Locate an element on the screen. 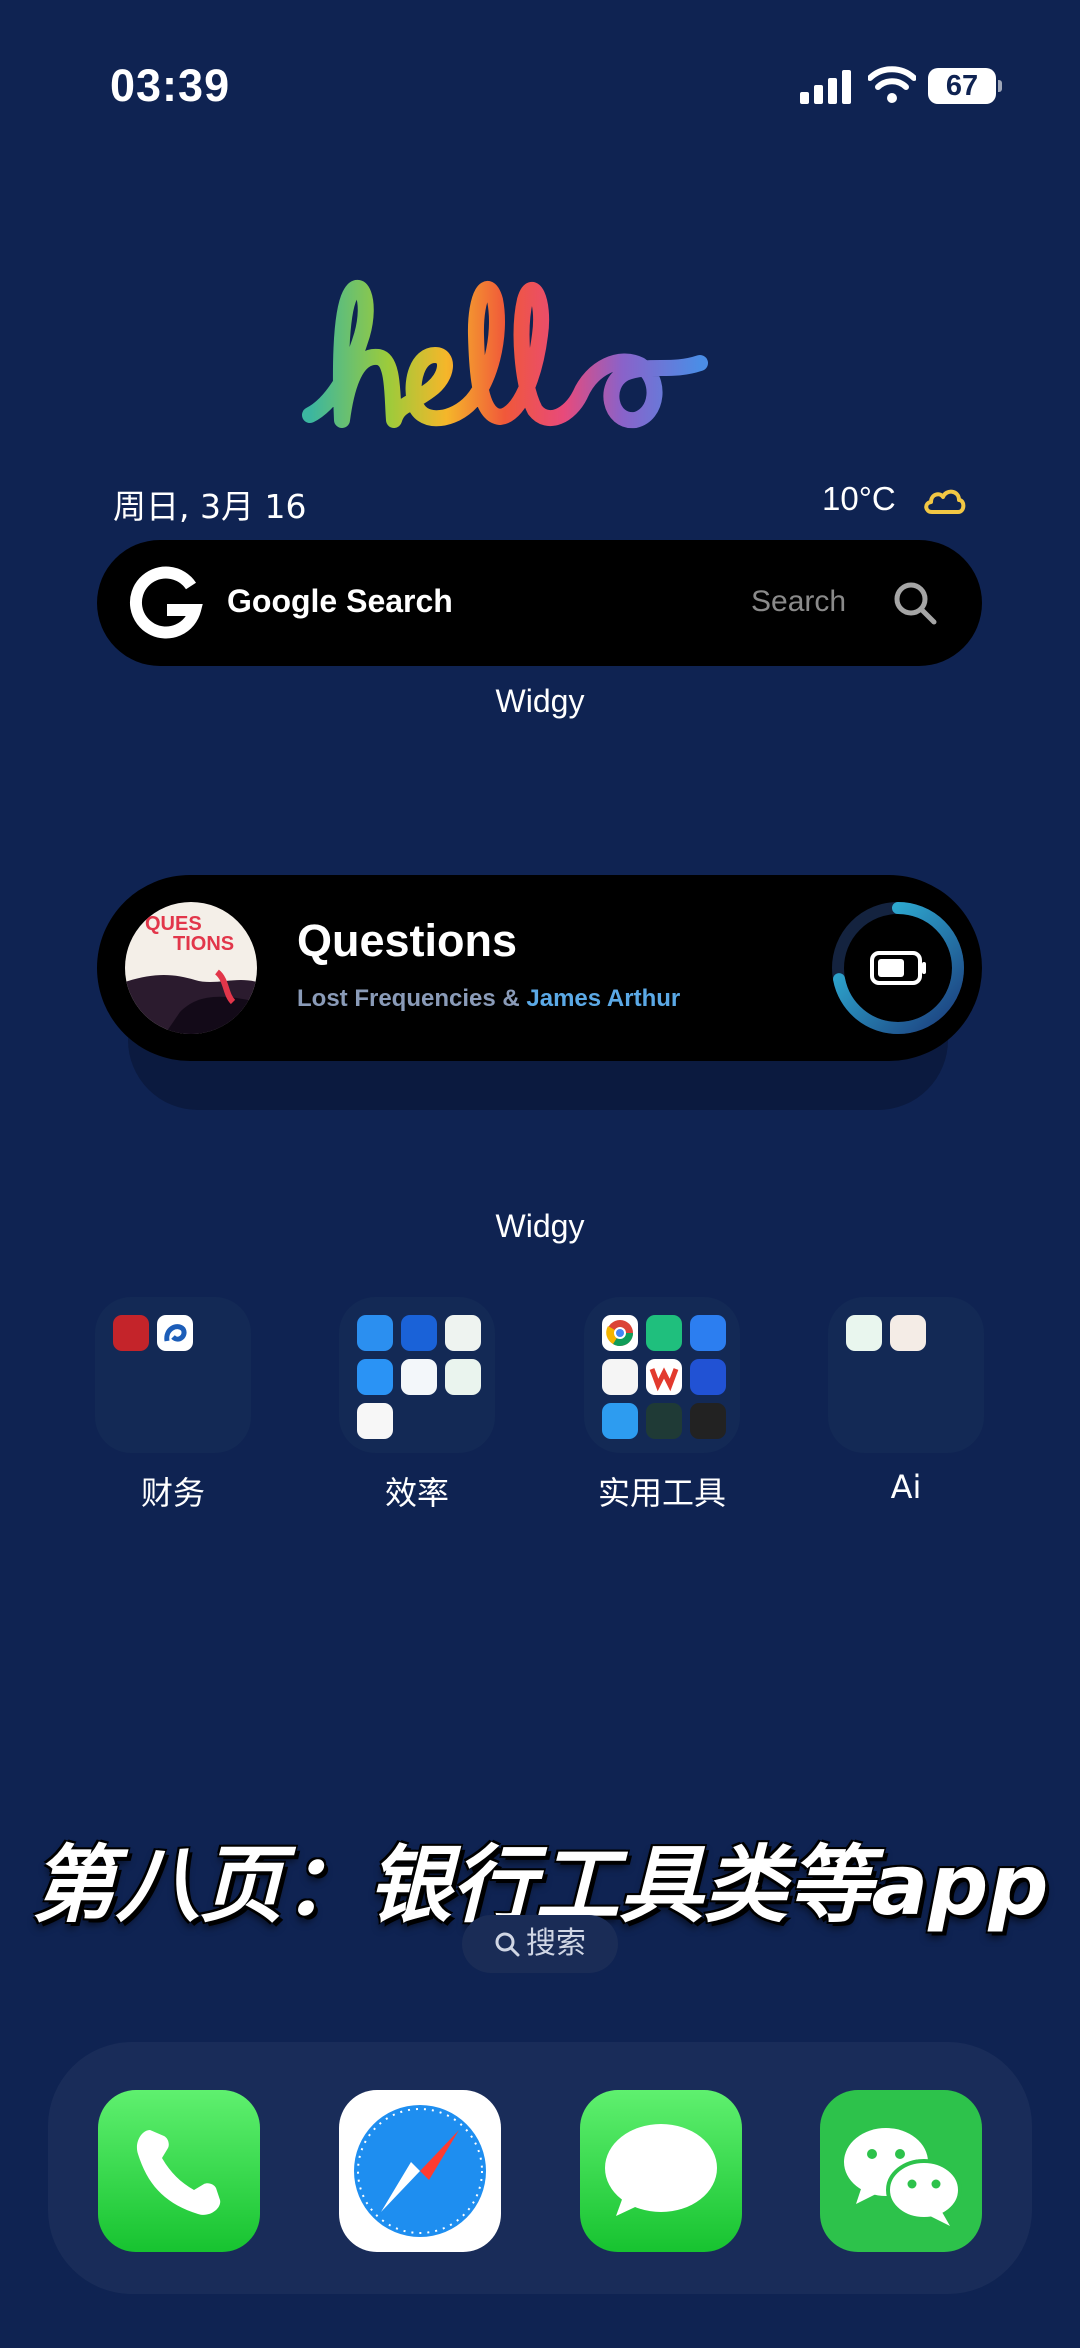 The height and width of the screenshot is (2348, 1080). artist-primary: Lost Frequencies & is located at coordinates (412, 998).